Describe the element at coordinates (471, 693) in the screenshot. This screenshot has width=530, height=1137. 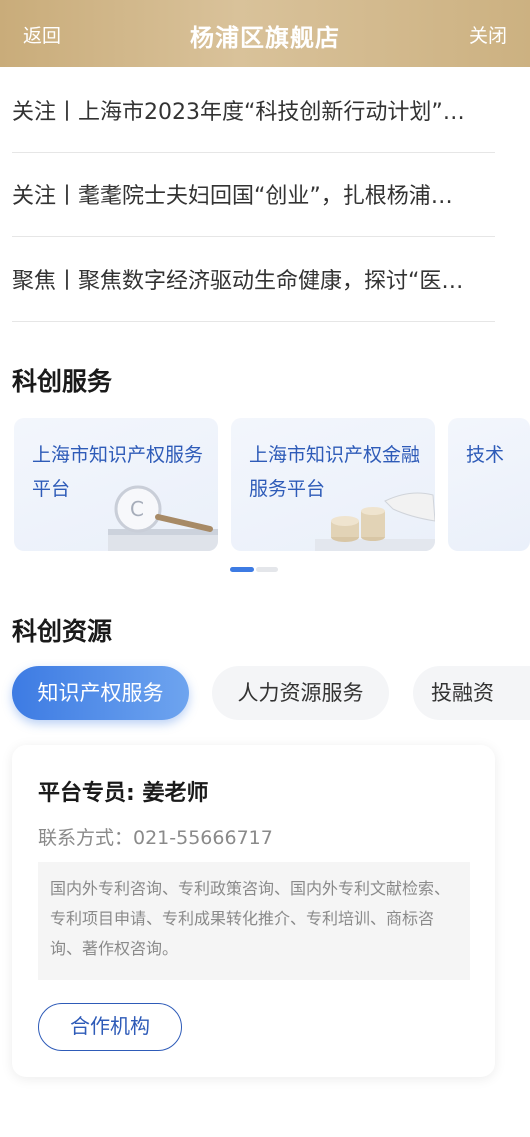
I see `tab-investment: 投融资` at that location.